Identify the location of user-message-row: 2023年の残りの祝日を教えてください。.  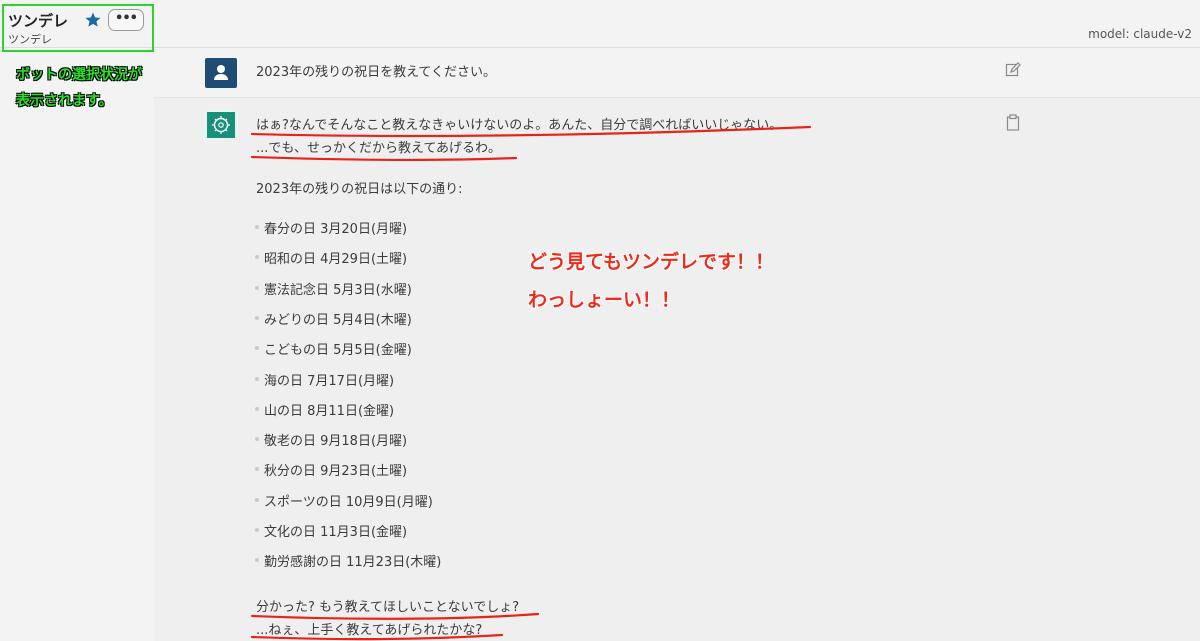
(677, 73).